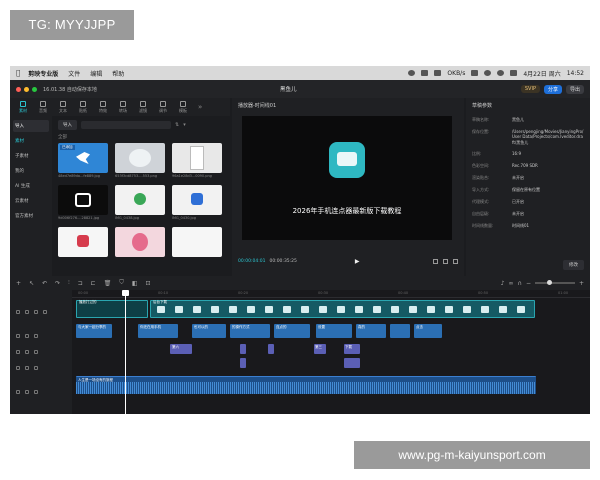 This screenshot has height=480, width=600. What do you see at coordinates (197, 202) in the screenshot?
I see `media-item: IMG_0430.jpg` at bounding box center [197, 202].